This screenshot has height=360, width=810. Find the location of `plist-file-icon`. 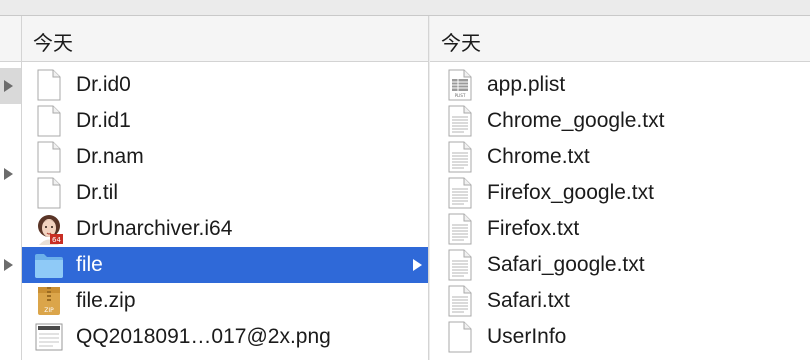

plist-file-icon is located at coordinates (460, 85).